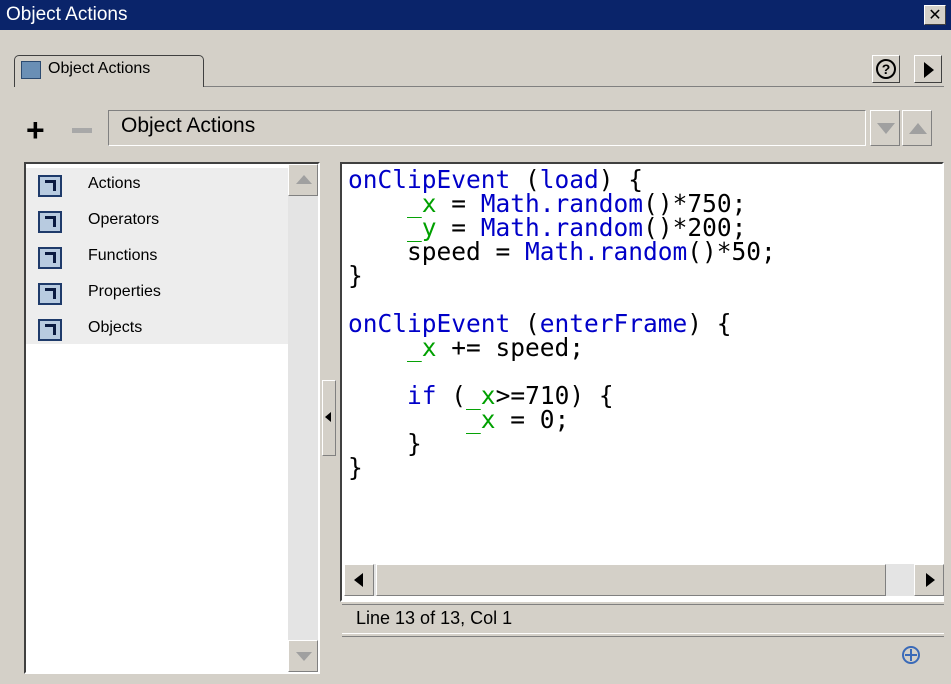  What do you see at coordinates (157, 330) in the screenshot?
I see `sidebar-item-objects: Objects` at bounding box center [157, 330].